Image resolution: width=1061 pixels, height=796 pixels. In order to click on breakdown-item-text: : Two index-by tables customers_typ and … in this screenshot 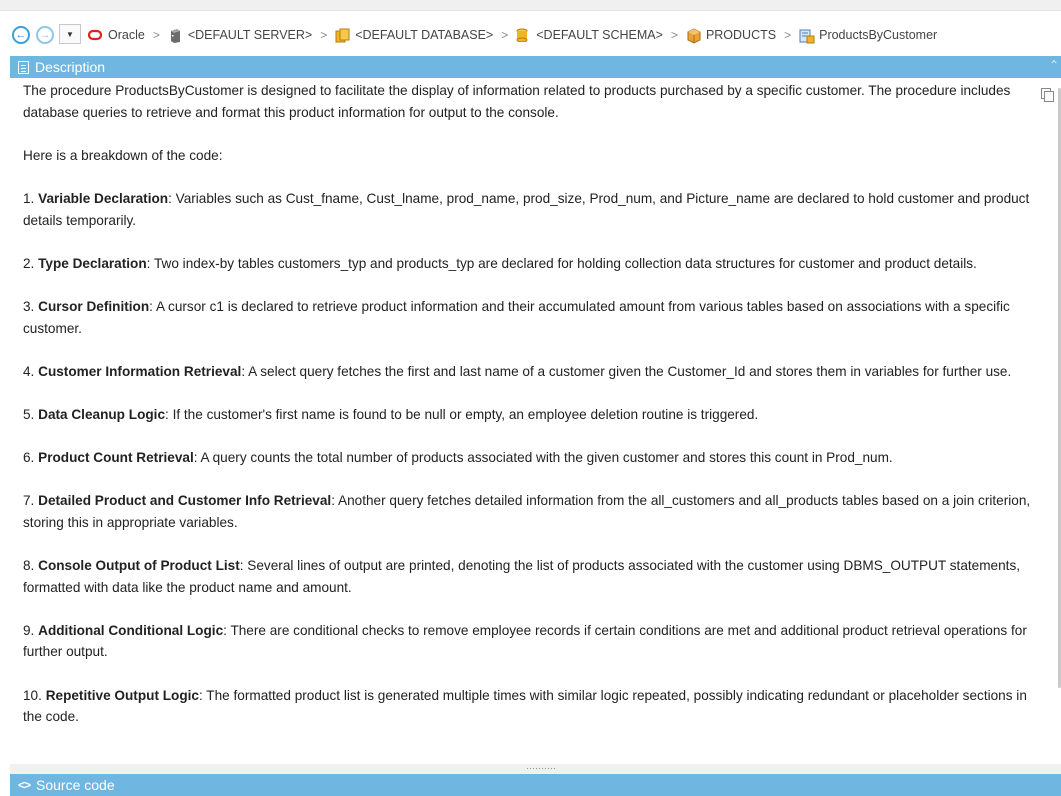, I will do `click(561, 263)`.